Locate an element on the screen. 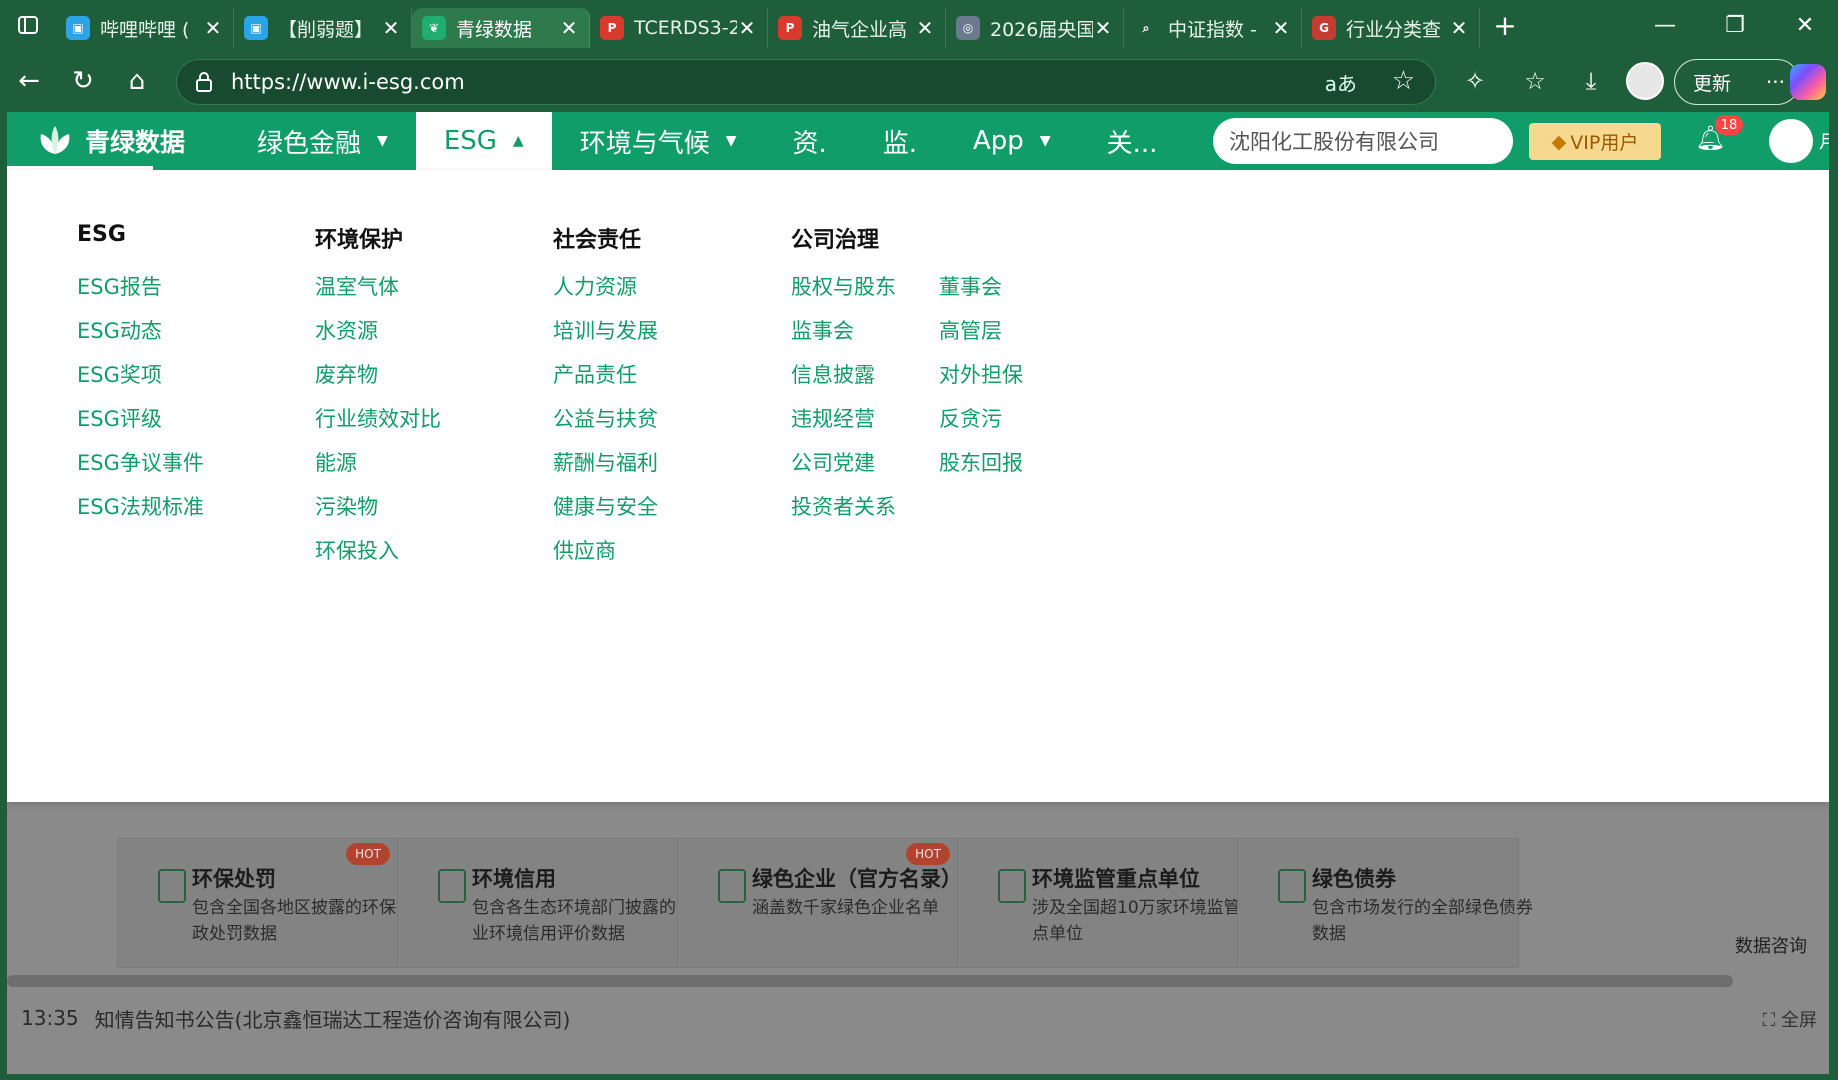  feature-card: 环境监管重点单位 涉及全国超10万家环境监管重点单位 is located at coordinates (1107, 903).